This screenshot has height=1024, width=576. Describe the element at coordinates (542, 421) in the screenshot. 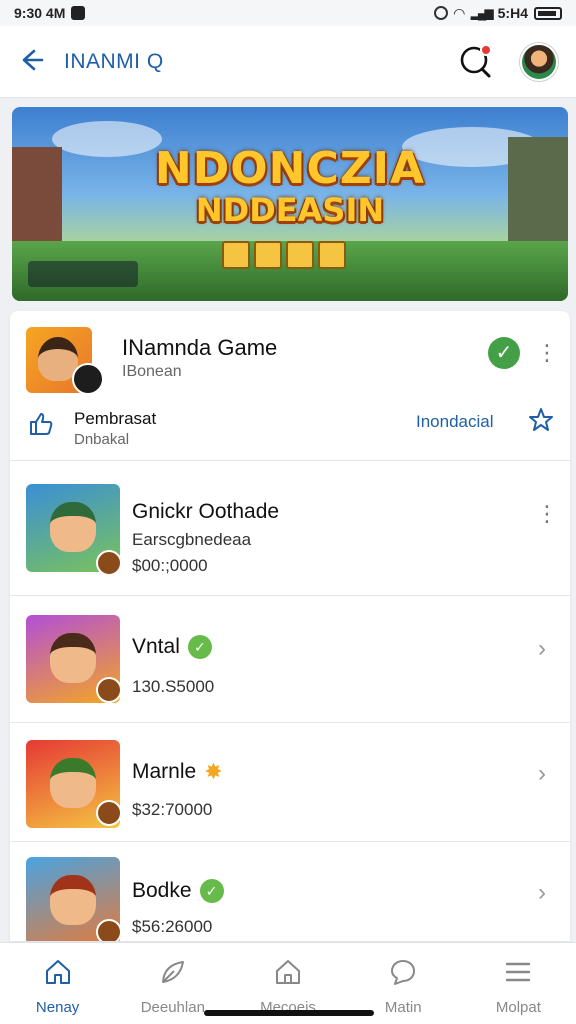

I see `star-icon` at that location.